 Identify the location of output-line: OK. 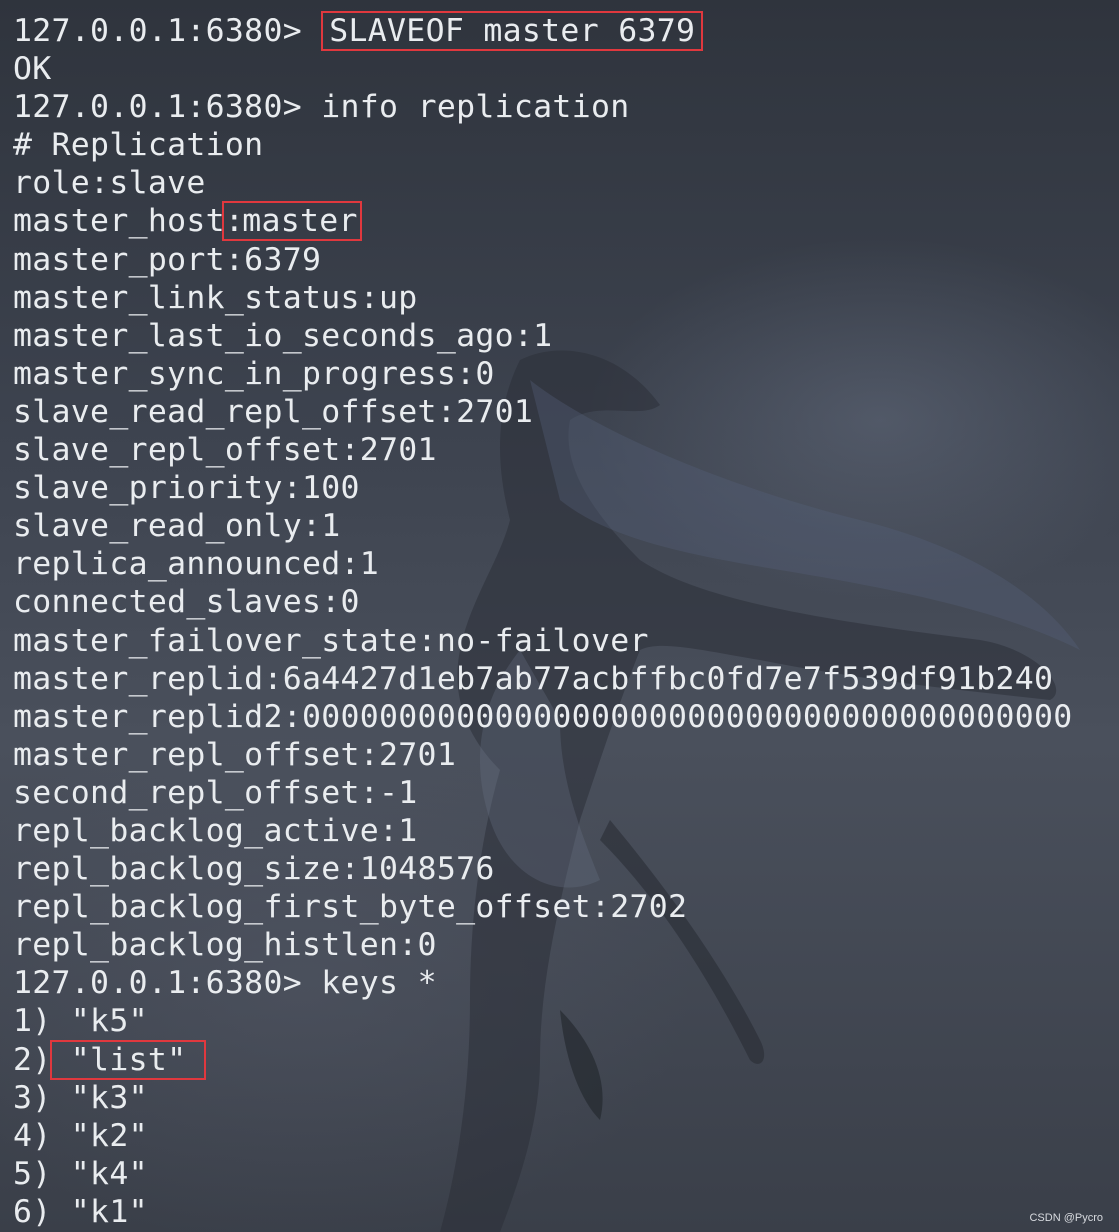
(32, 69).